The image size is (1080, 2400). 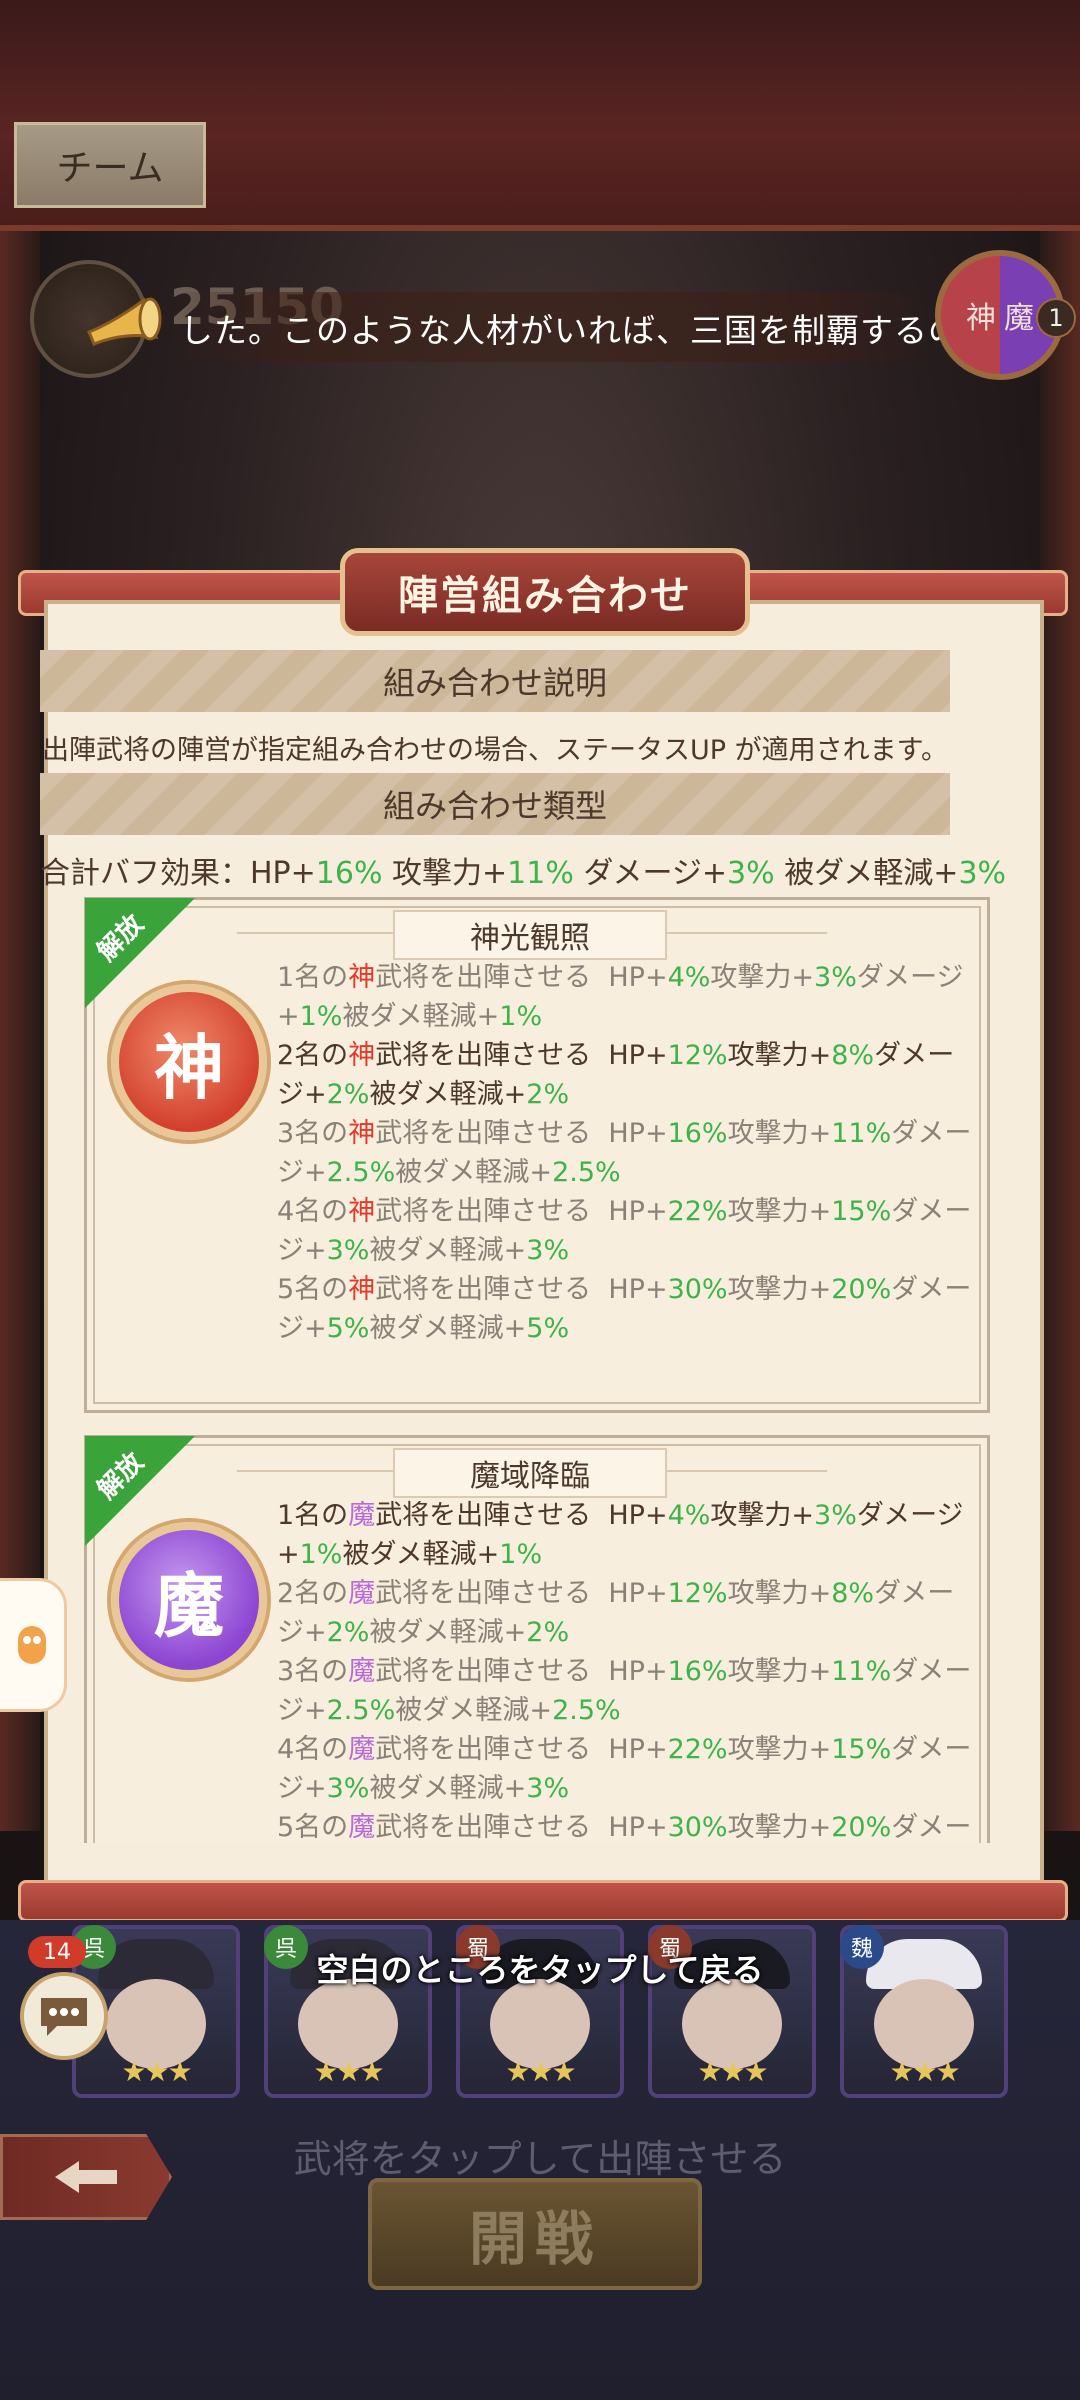 What do you see at coordinates (1056, 318) in the screenshot?
I see `badge-count: 1` at bounding box center [1056, 318].